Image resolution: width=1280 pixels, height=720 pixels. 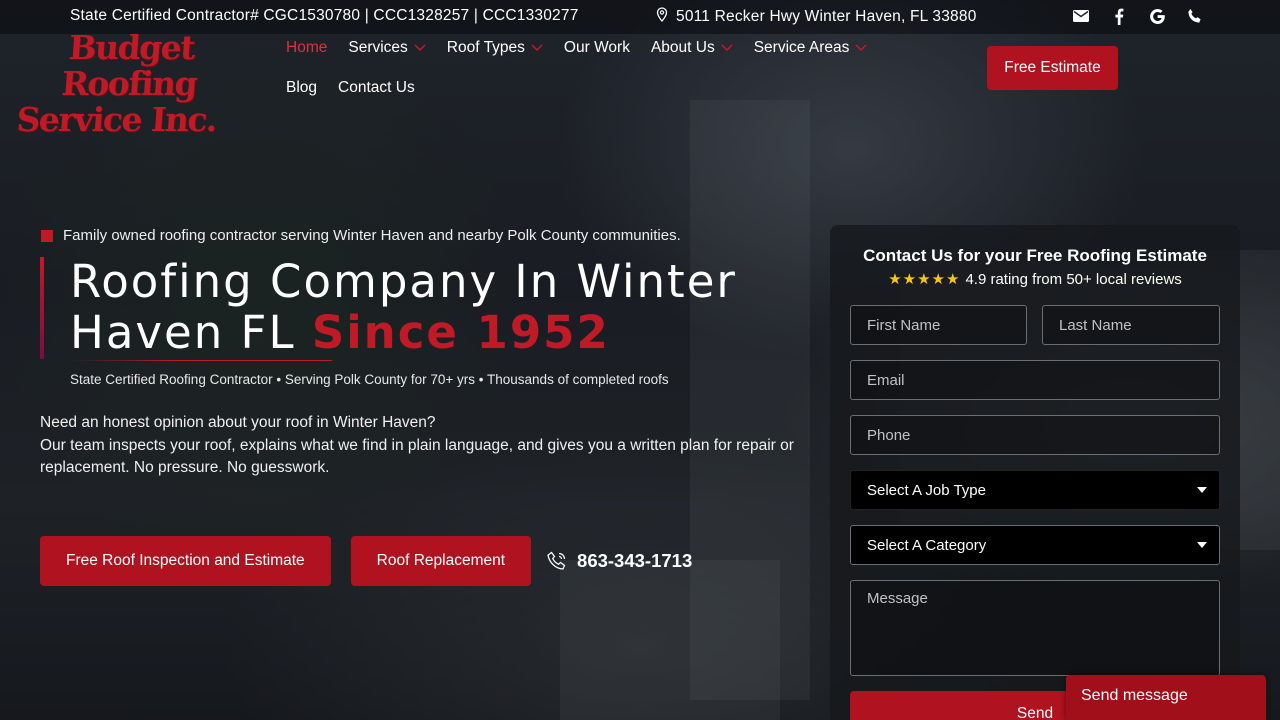 What do you see at coordinates (626, 88) in the screenshot?
I see `nav-row-2: Blog Contact Us` at bounding box center [626, 88].